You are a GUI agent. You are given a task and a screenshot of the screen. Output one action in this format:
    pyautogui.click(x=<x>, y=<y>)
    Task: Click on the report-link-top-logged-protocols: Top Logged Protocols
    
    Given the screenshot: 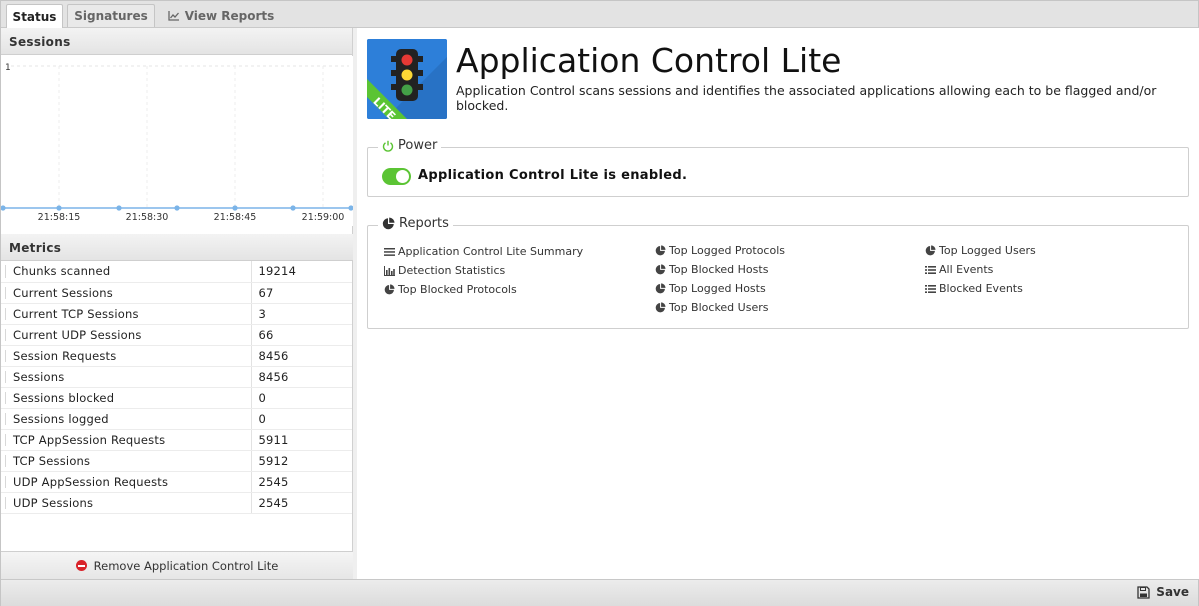 What is the action you would take?
    pyautogui.click(x=720, y=250)
    